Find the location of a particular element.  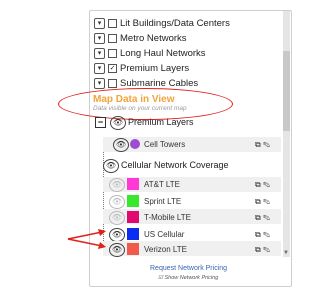

layer-label: Premium Layers is located at coordinates (155, 68).